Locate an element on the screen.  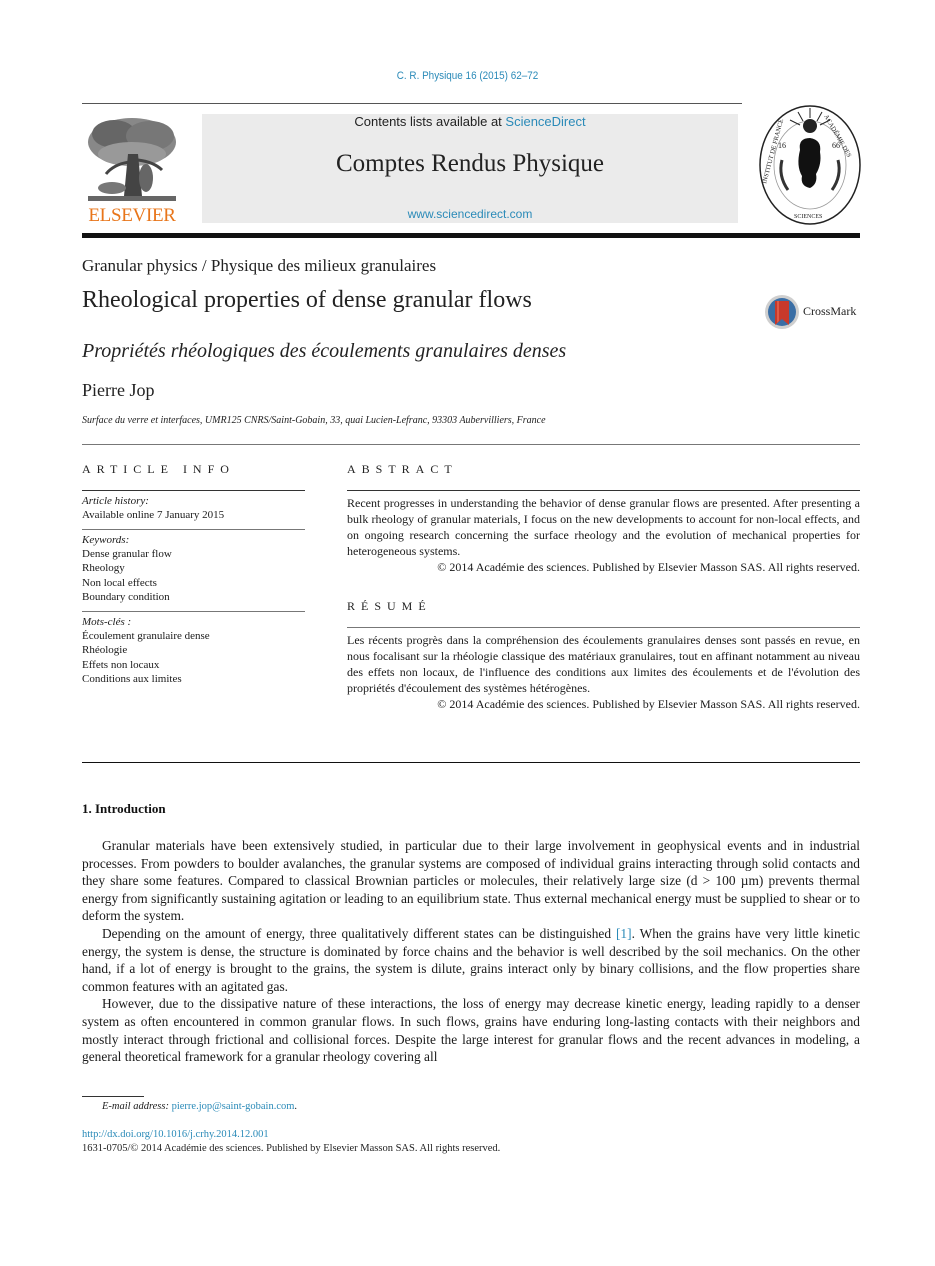
title-block-rule is located at coordinates (471, 444).